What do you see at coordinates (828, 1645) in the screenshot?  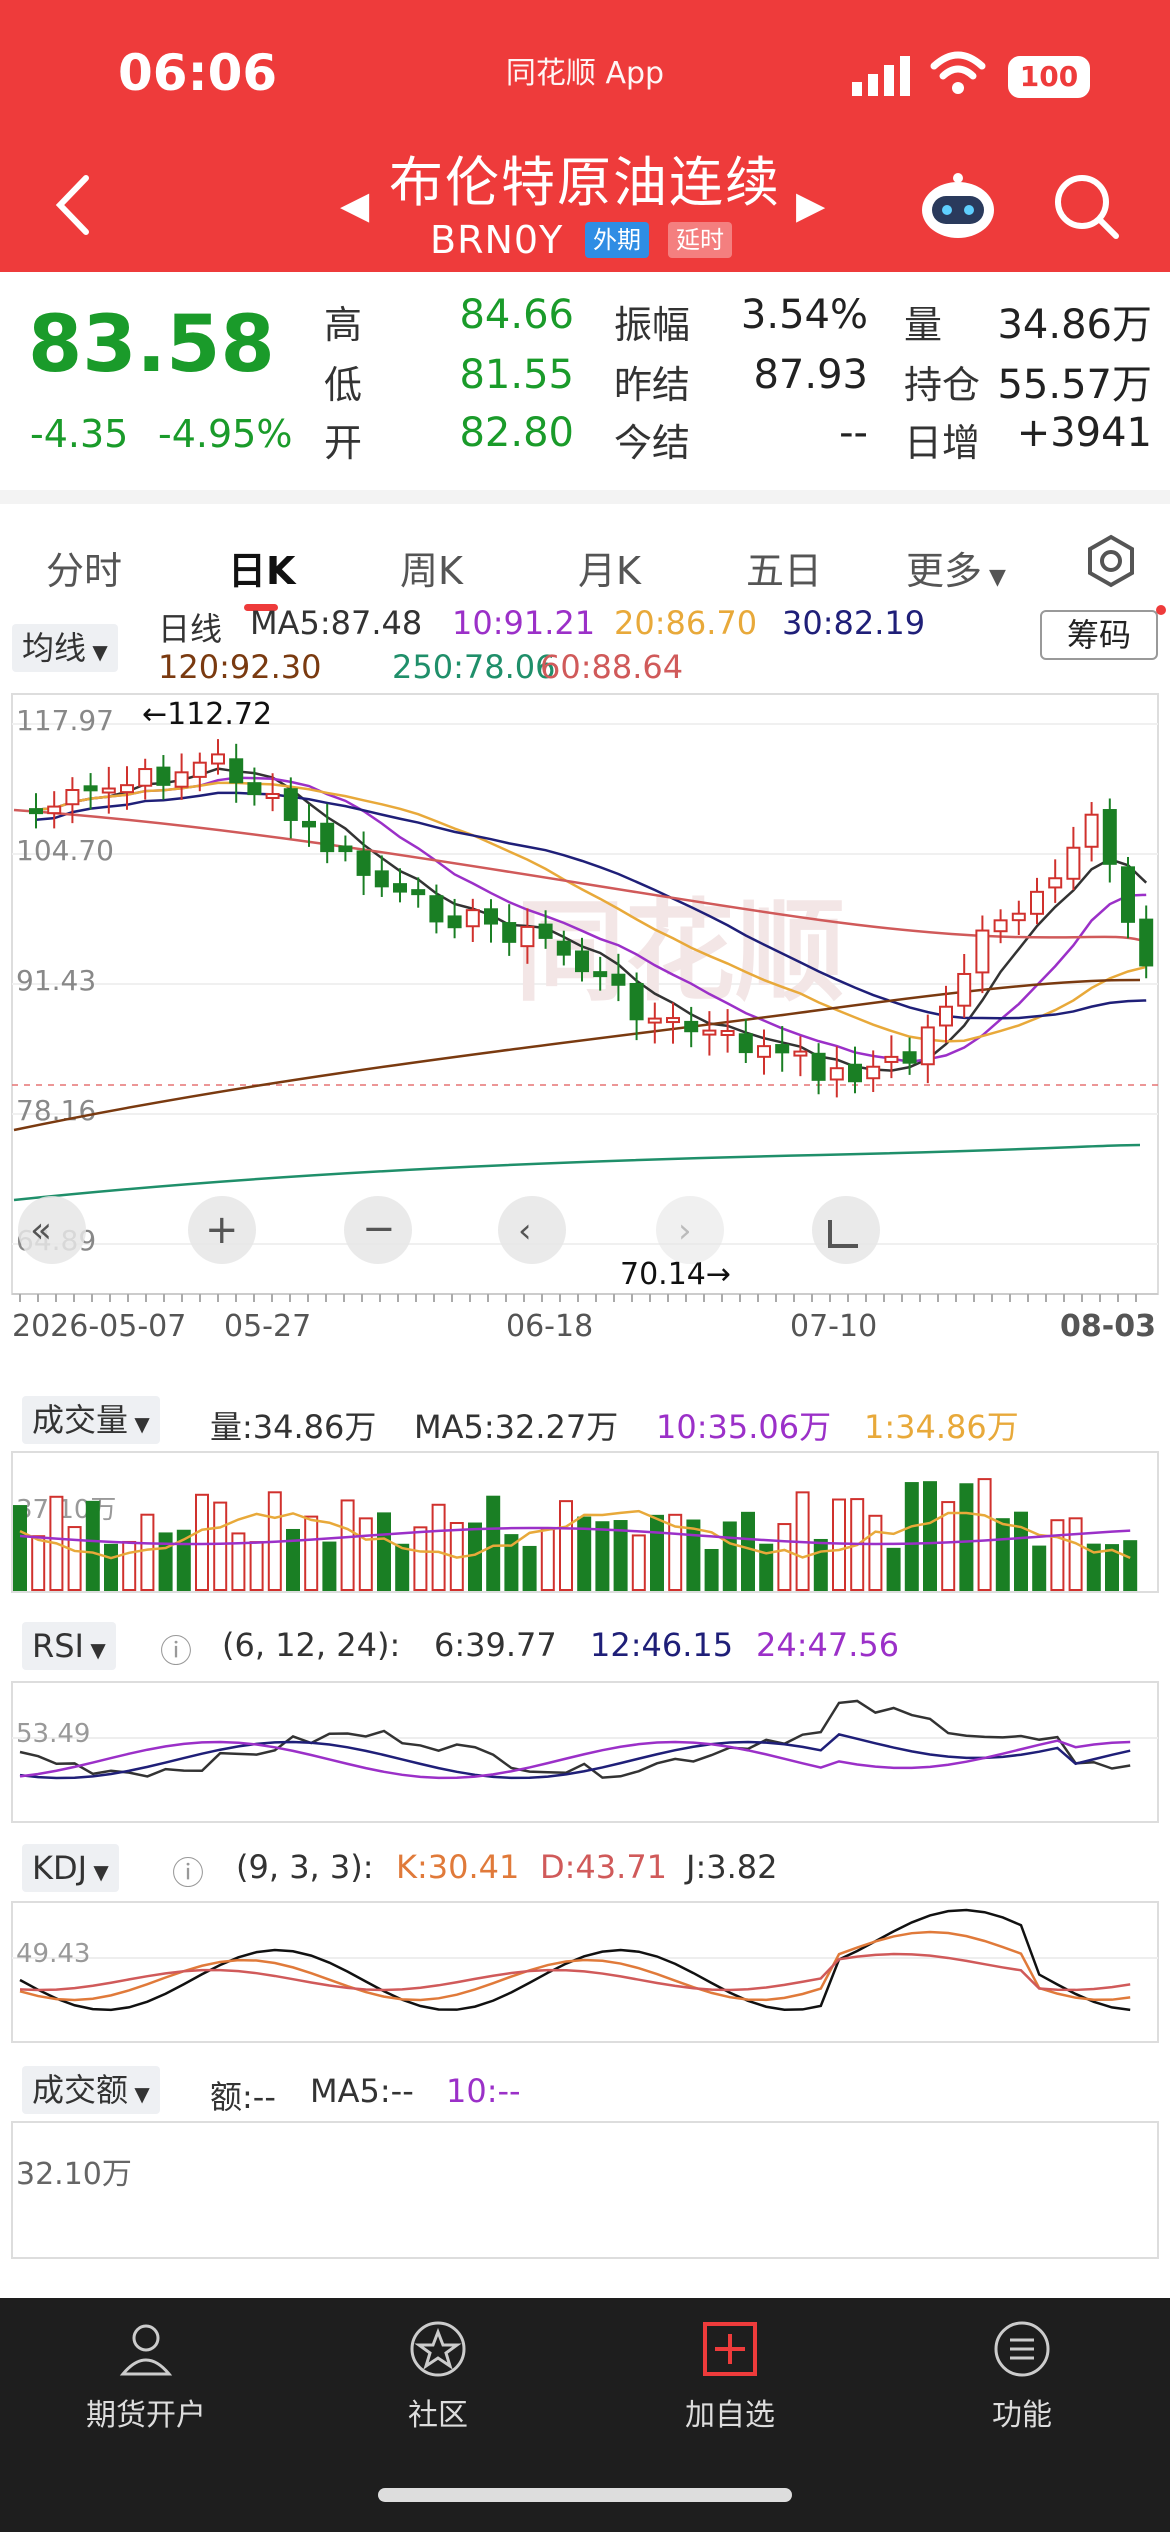 I see `rsi24-value: 24:47.56` at bounding box center [828, 1645].